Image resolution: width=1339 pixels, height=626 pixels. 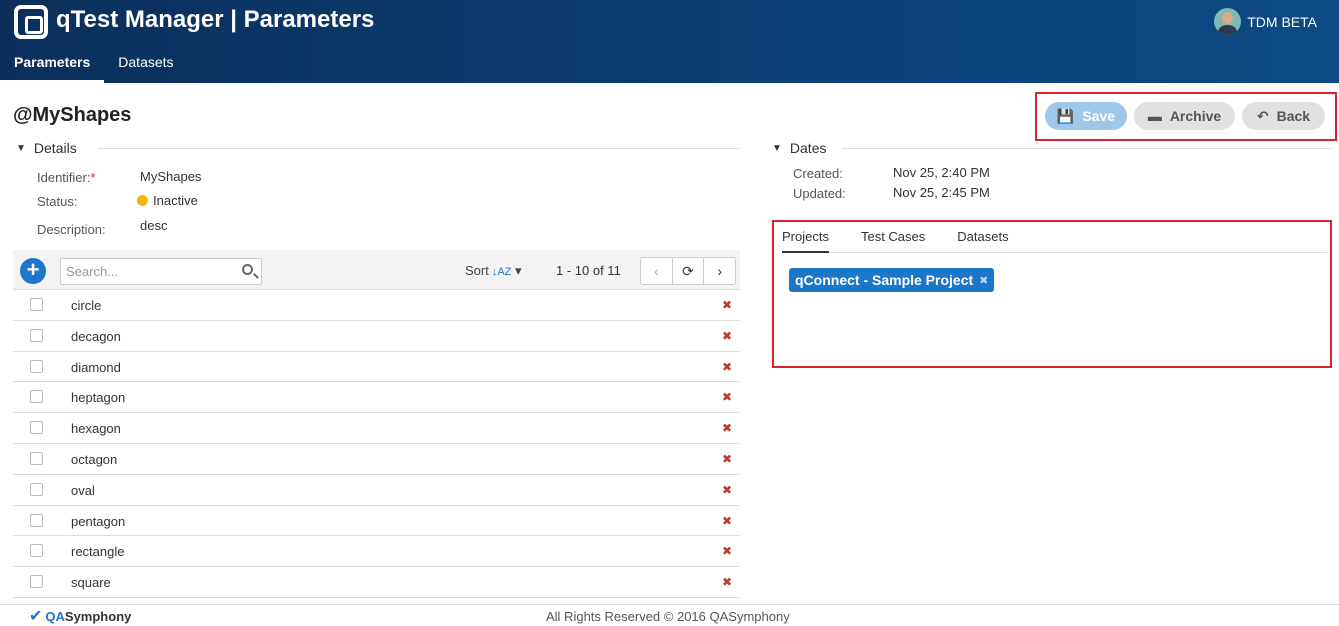 What do you see at coordinates (98, 521) in the screenshot?
I see `list-item-label: pentagon` at bounding box center [98, 521].